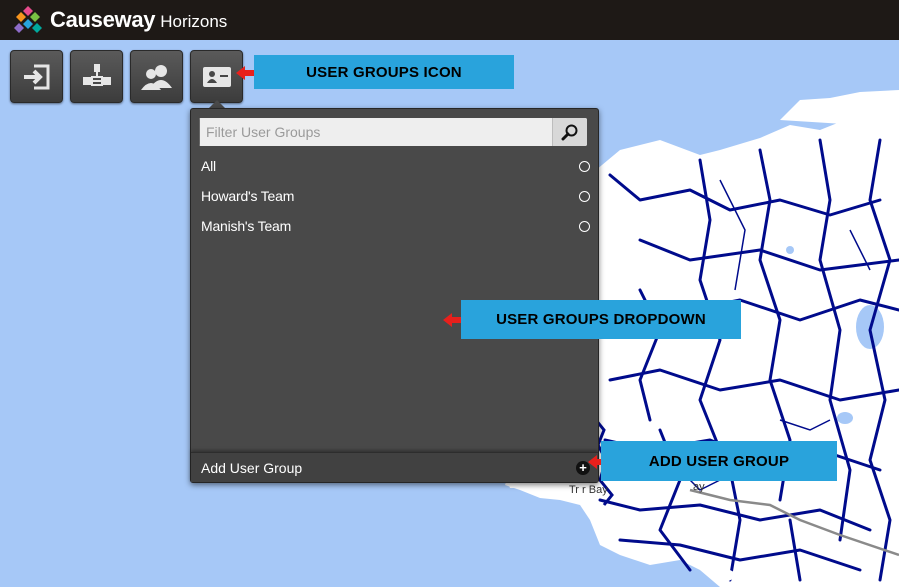 The image size is (899, 587). Describe the element at coordinates (394, 166) in the screenshot. I see `user-group-item-all: All` at that location.